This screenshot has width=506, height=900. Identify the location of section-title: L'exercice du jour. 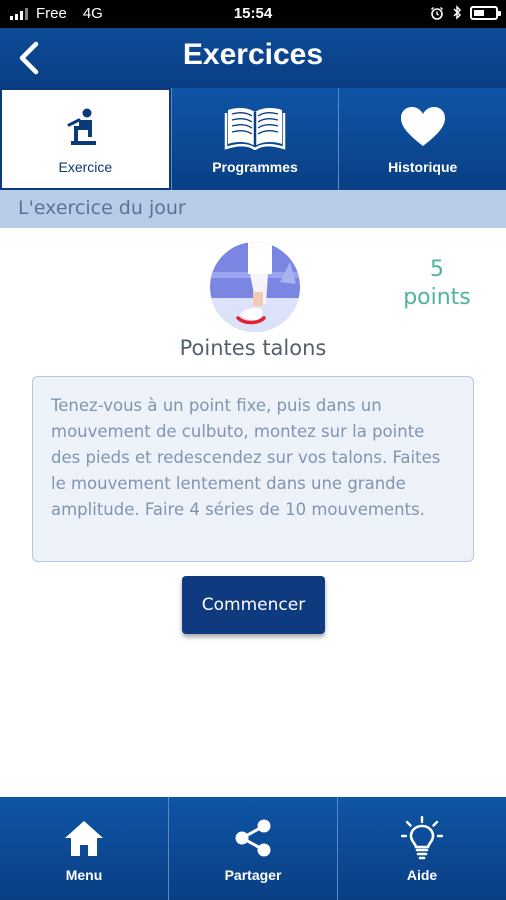
(102, 208).